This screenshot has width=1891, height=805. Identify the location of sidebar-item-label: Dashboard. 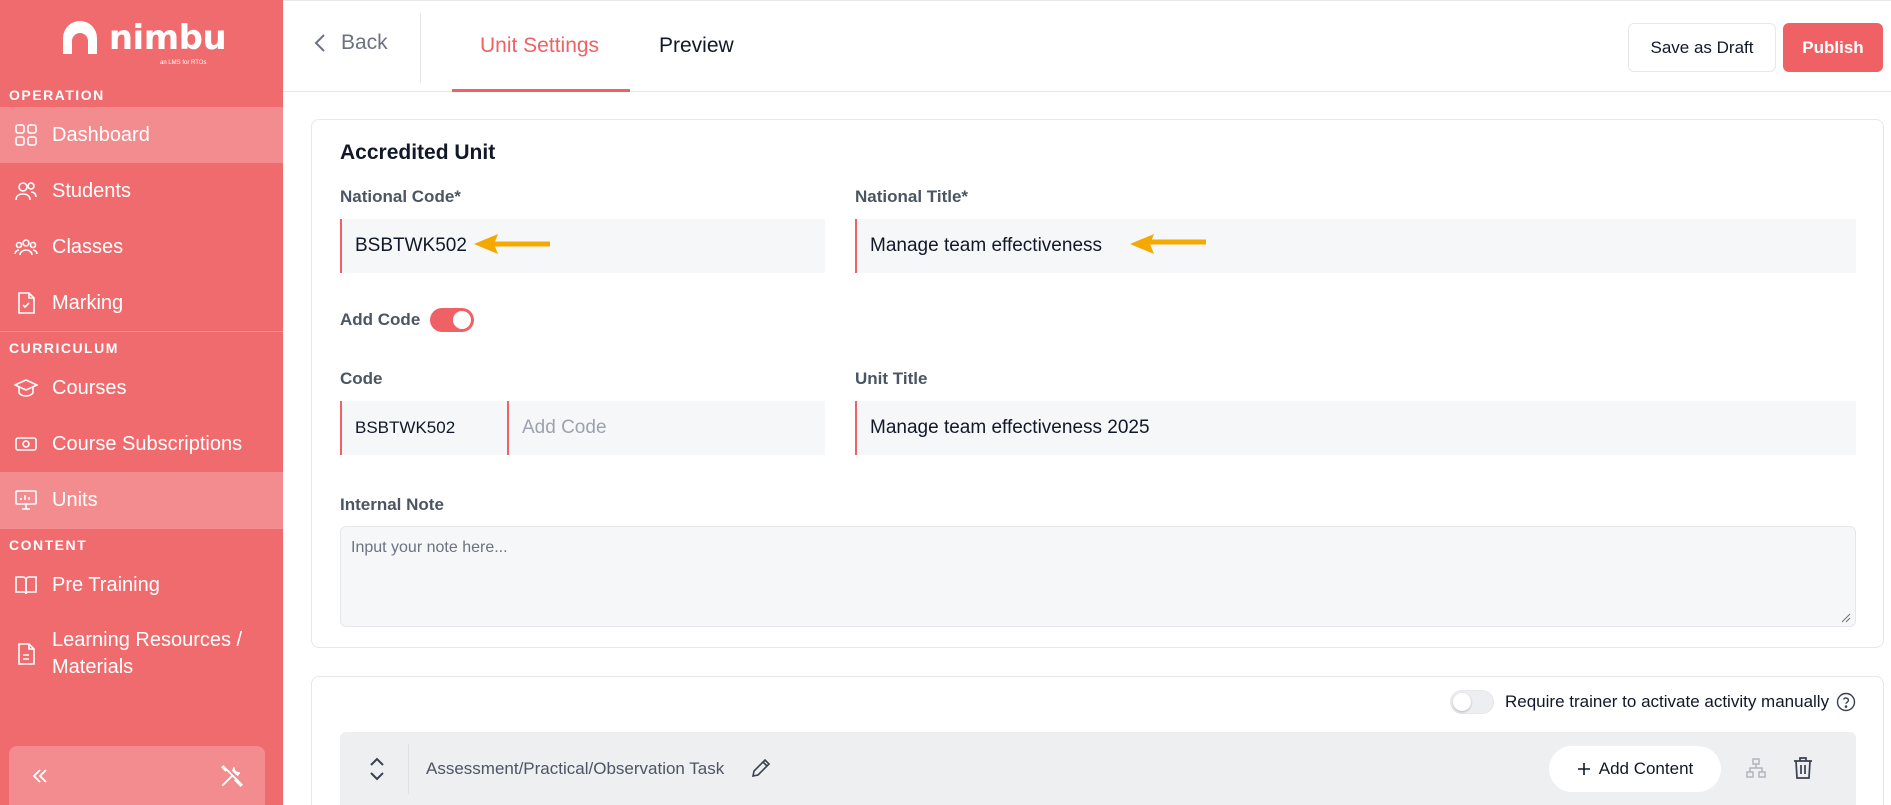
(101, 134).